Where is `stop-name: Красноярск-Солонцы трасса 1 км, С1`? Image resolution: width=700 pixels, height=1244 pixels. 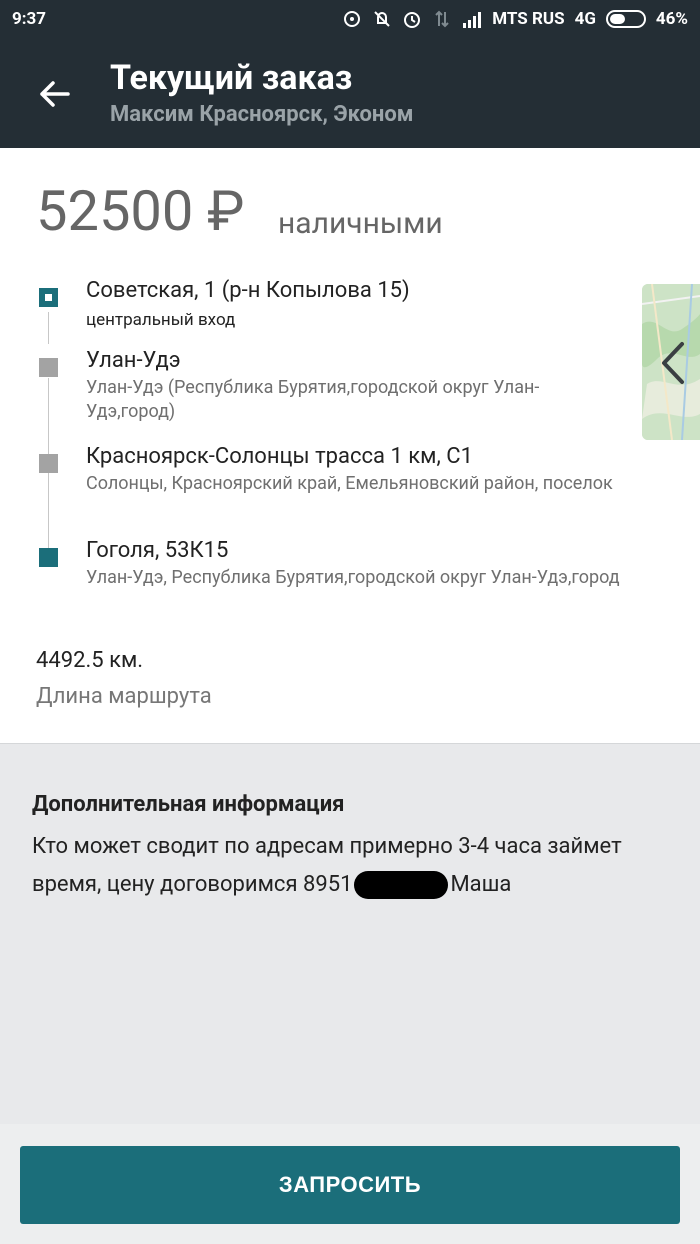 stop-name: Красноярск-Солонцы трасса 1 км, С1 is located at coordinates (279, 456).